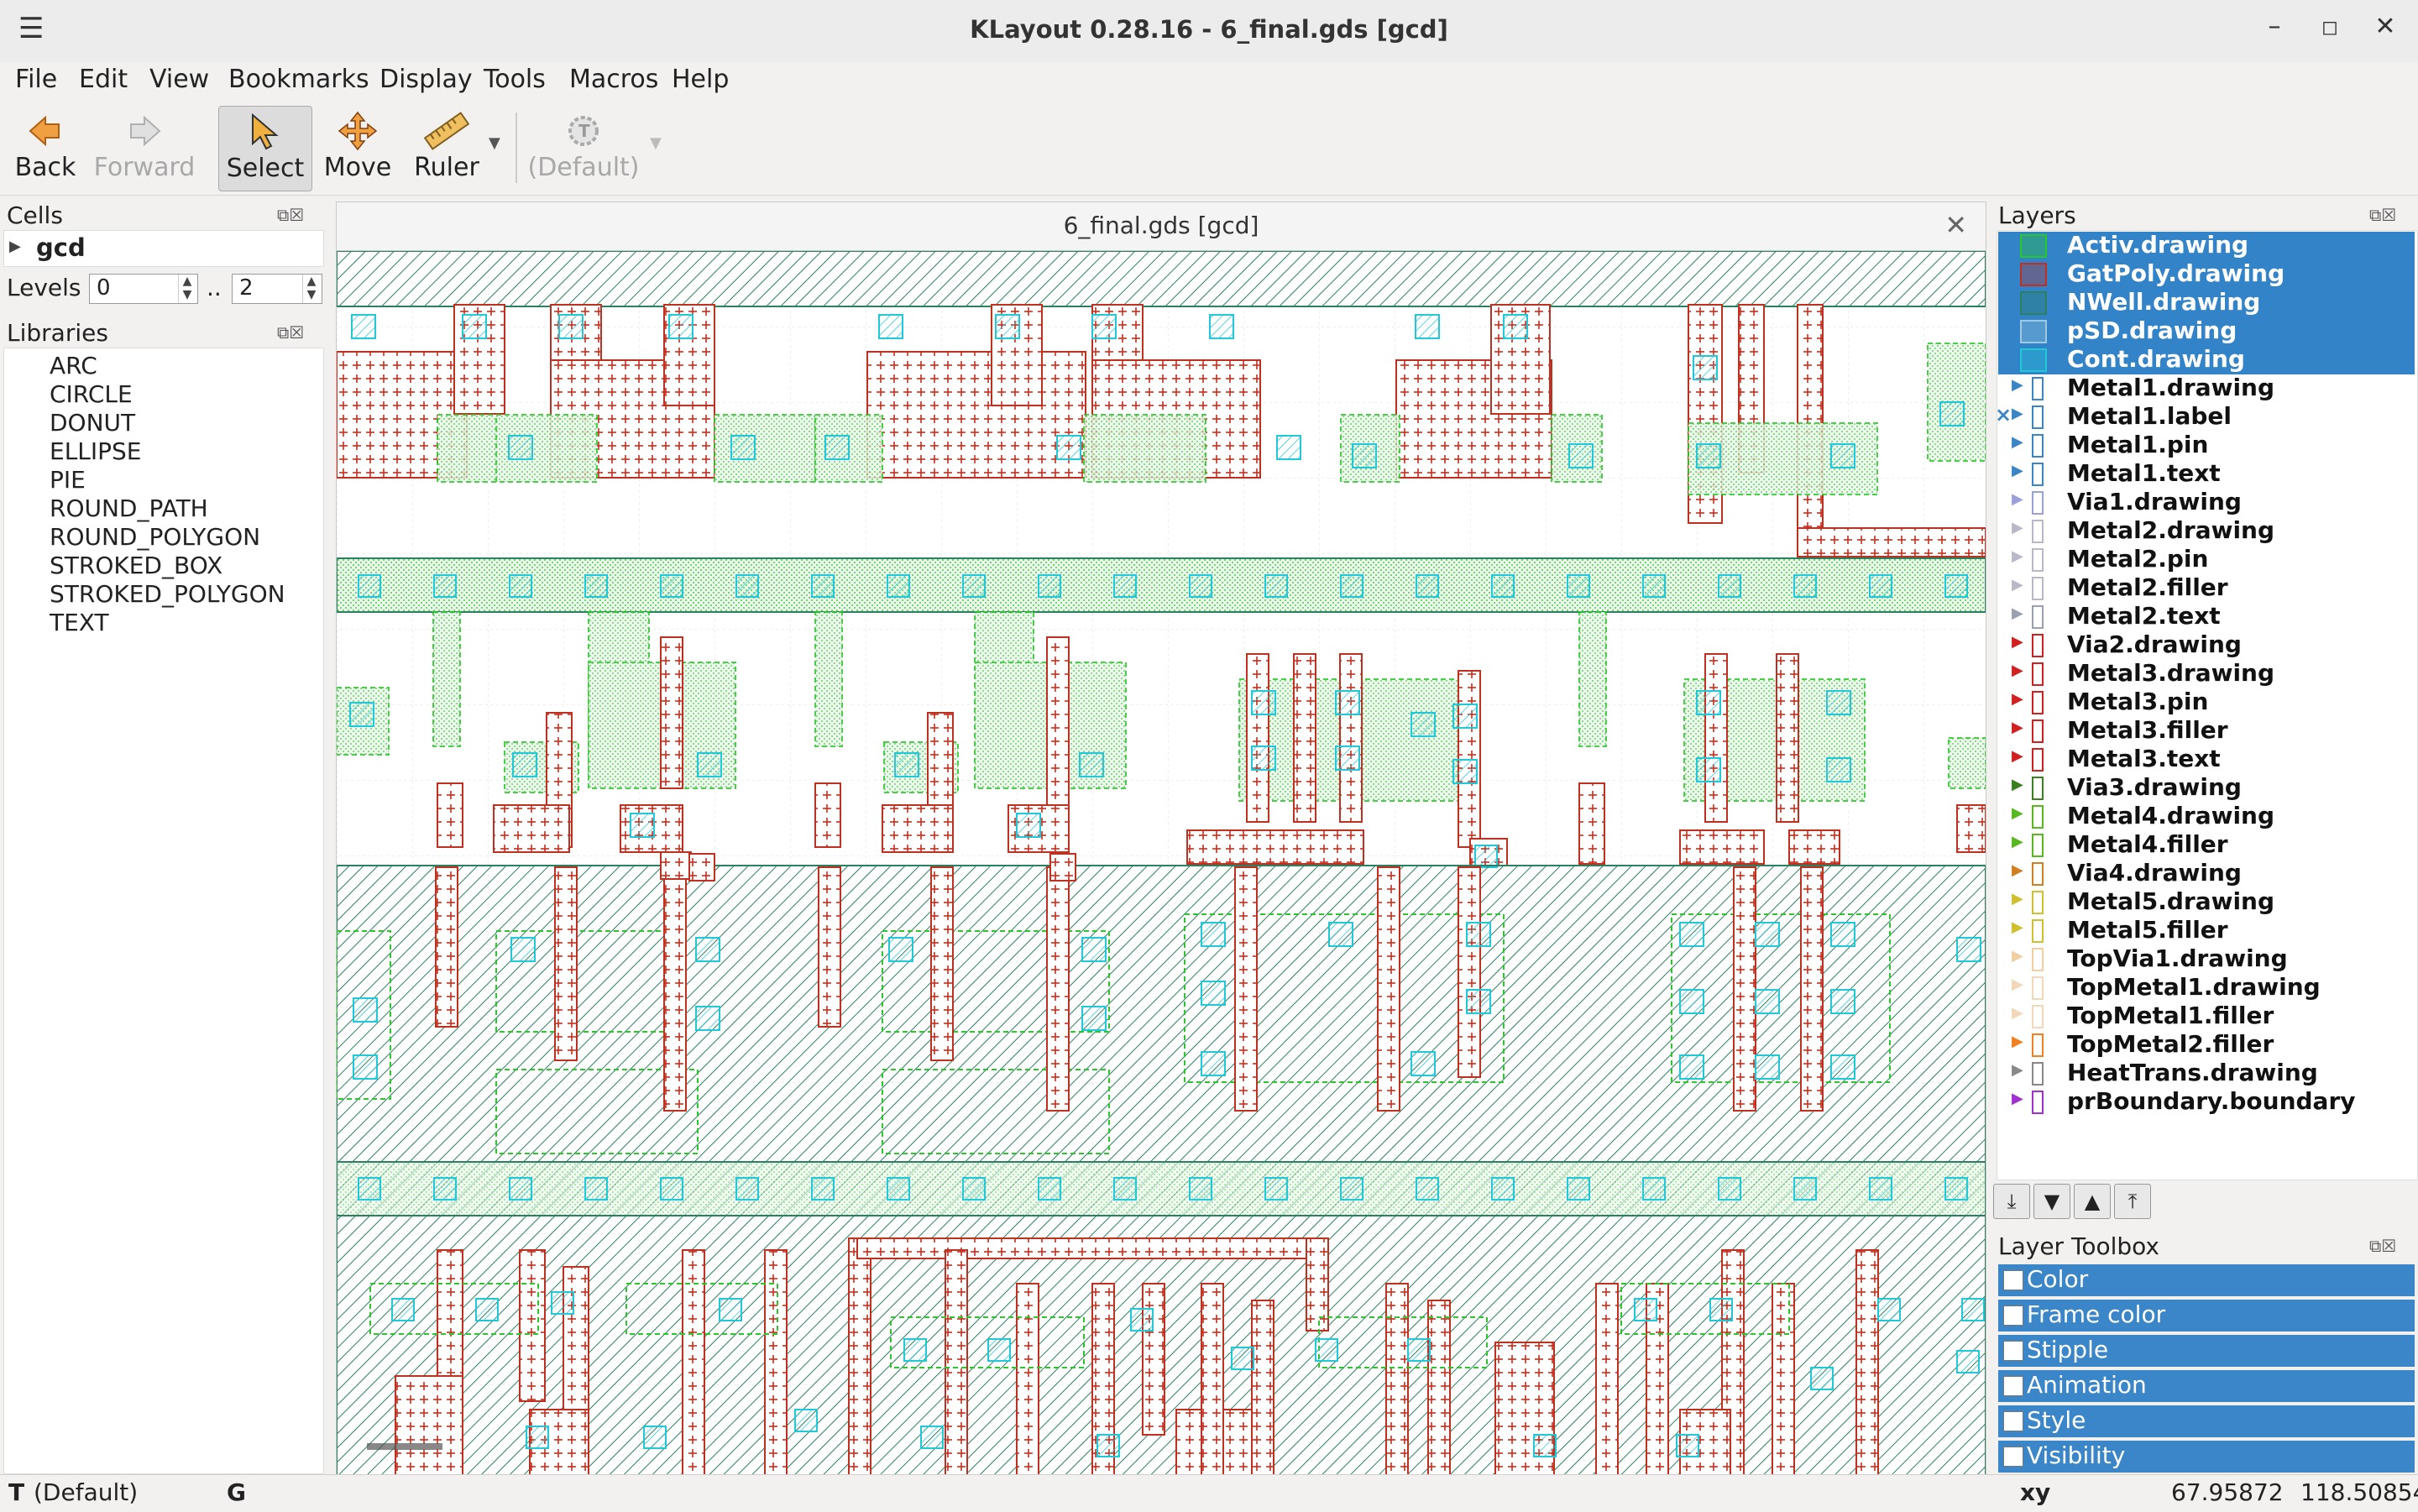 This screenshot has height=1512, width=2418. I want to click on layer-row: ▶ Metal5.drawing, so click(2206, 902).